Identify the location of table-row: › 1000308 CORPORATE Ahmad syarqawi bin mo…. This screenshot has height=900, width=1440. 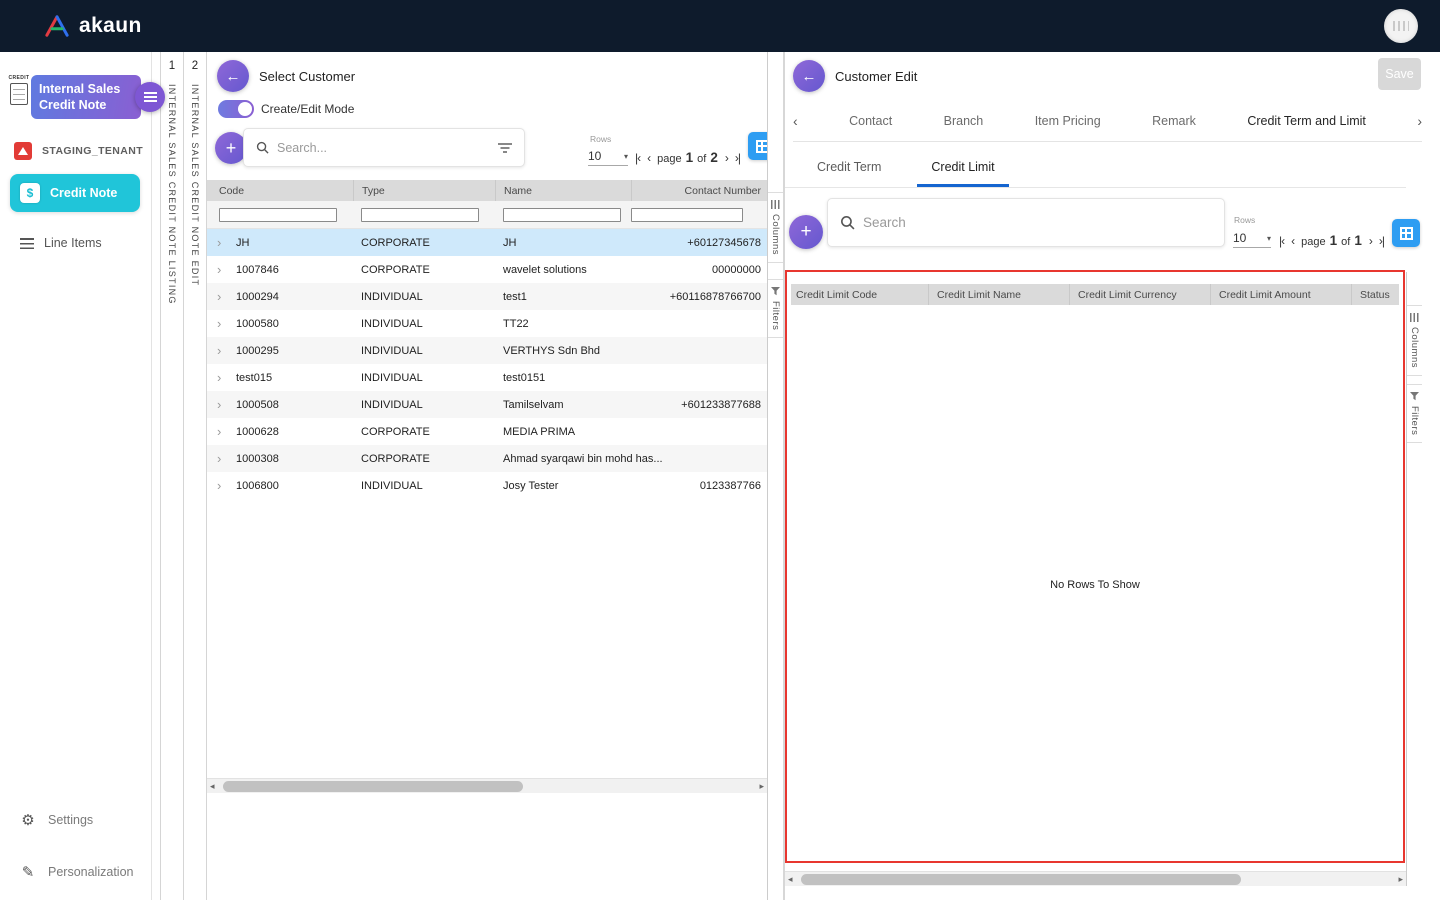
(487, 458).